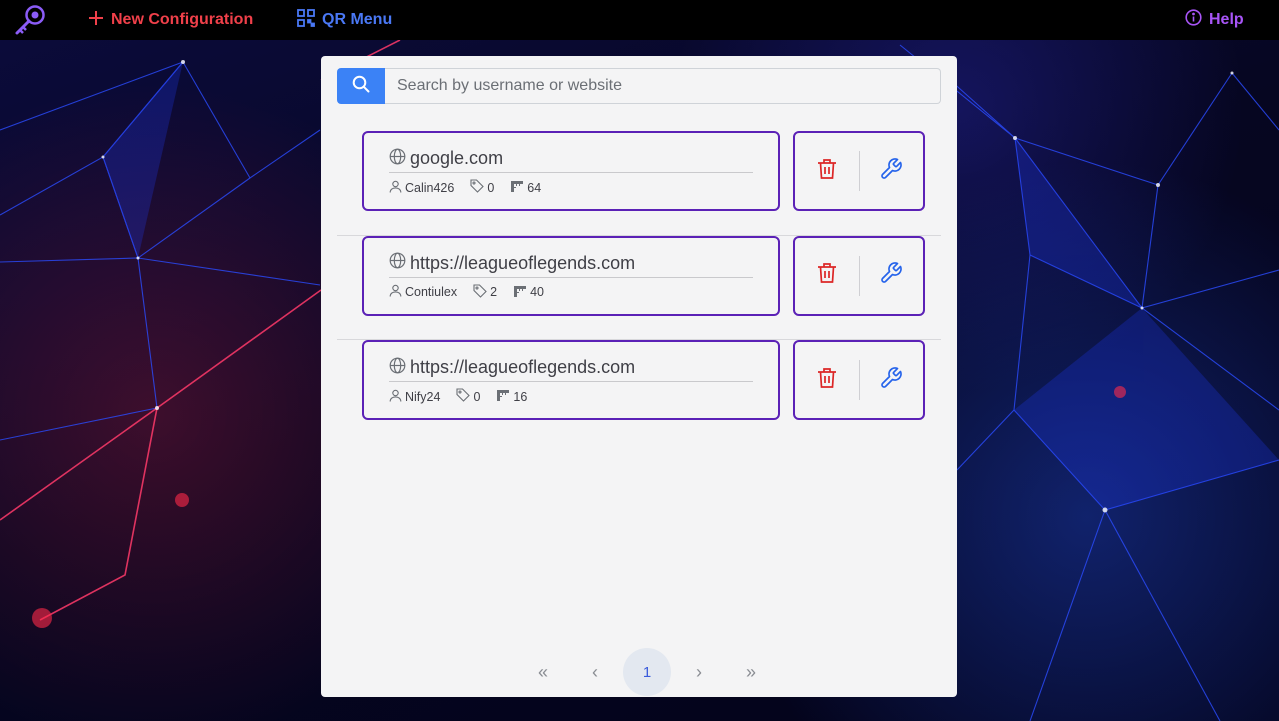 The height and width of the screenshot is (721, 1279). What do you see at coordinates (571, 159) in the screenshot?
I see `site-row: google.com` at bounding box center [571, 159].